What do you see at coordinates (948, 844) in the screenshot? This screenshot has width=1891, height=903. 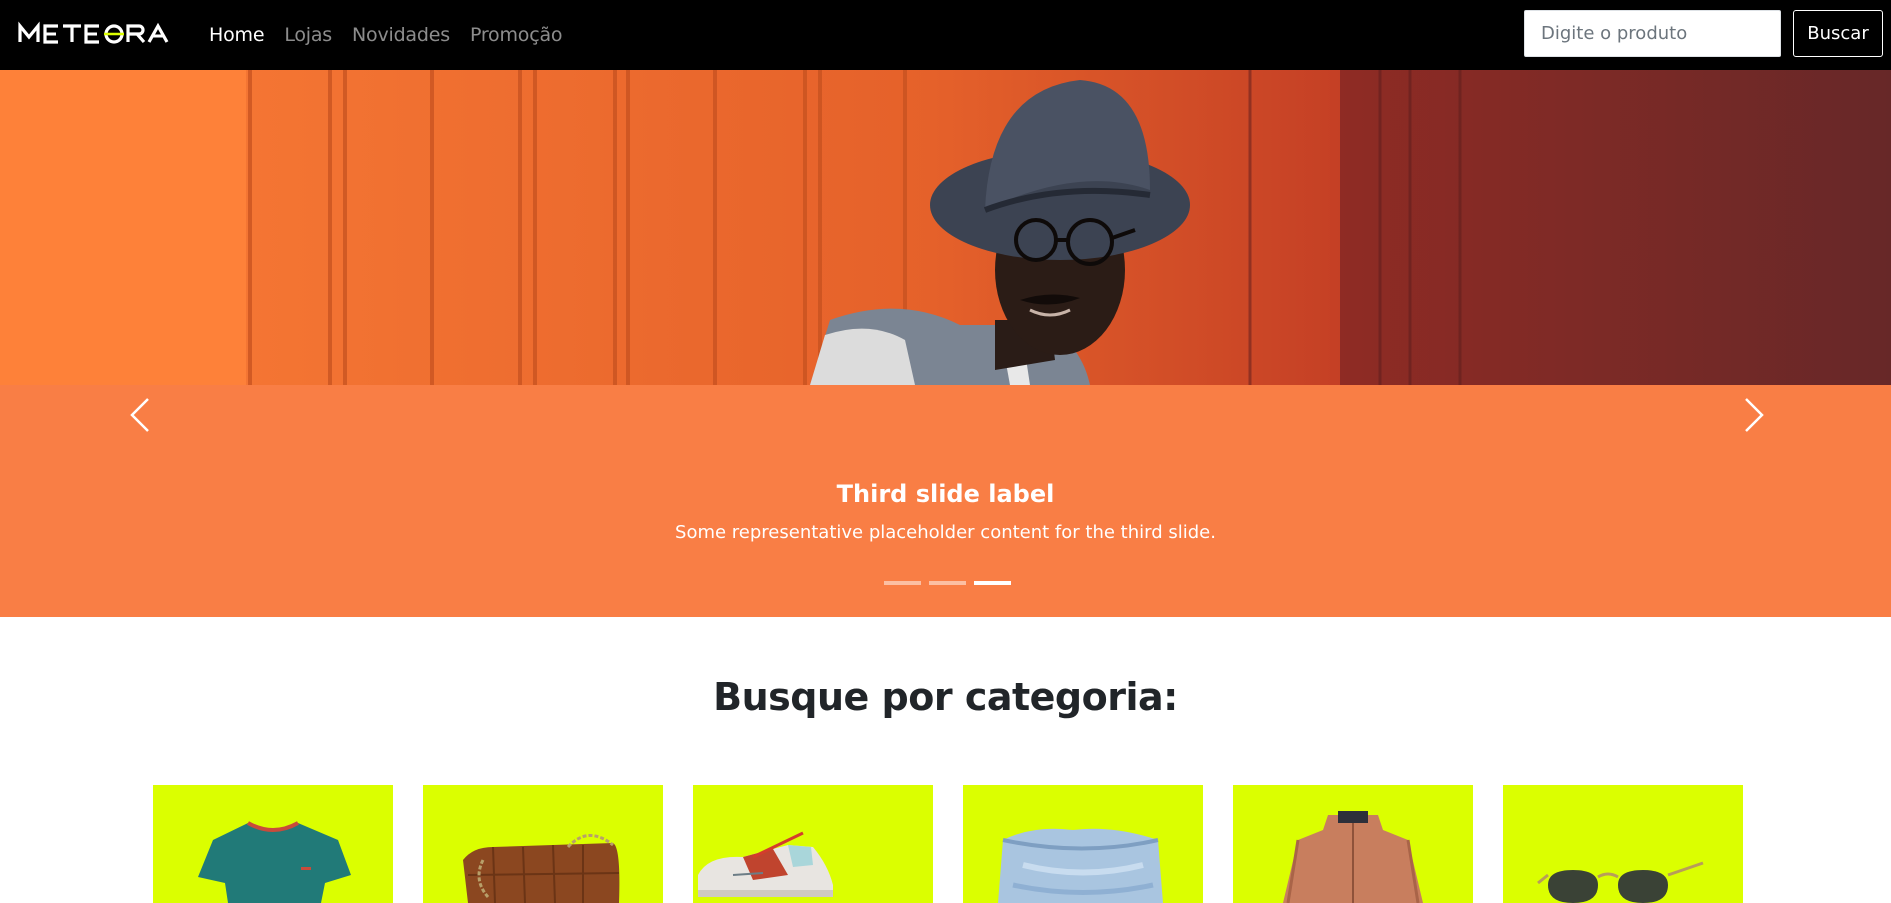 I see `category-grid` at bounding box center [948, 844].